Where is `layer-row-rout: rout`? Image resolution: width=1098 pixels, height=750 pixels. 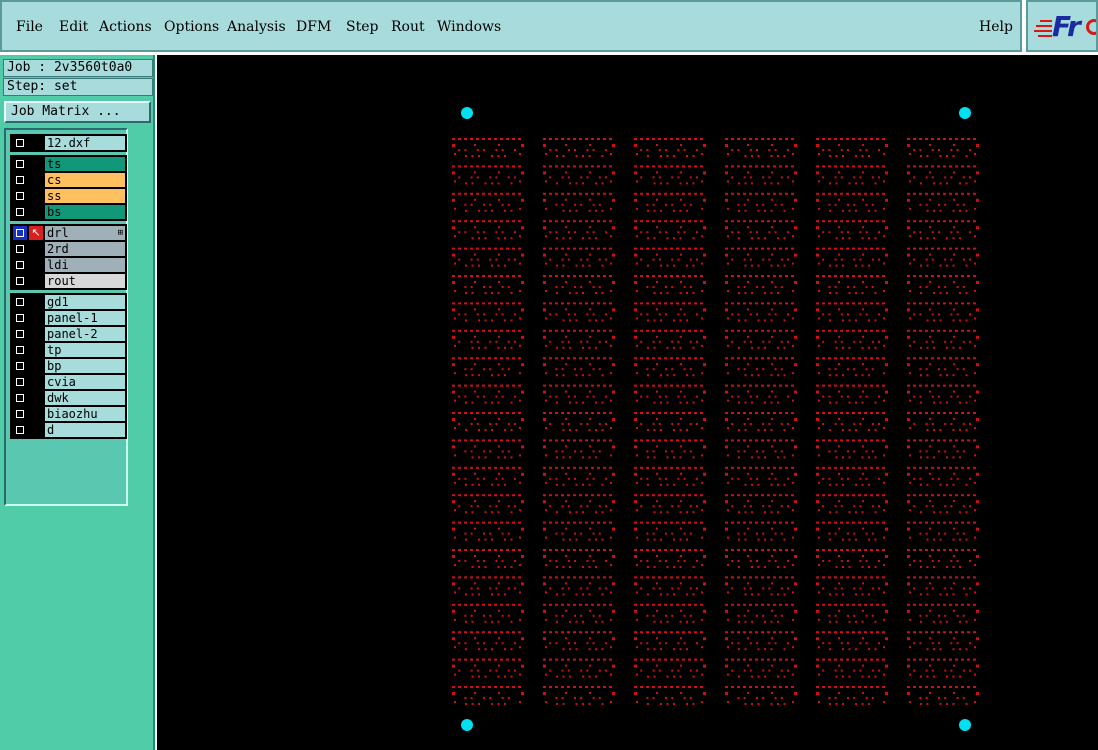 layer-row-rout: rout is located at coordinates (68, 281).